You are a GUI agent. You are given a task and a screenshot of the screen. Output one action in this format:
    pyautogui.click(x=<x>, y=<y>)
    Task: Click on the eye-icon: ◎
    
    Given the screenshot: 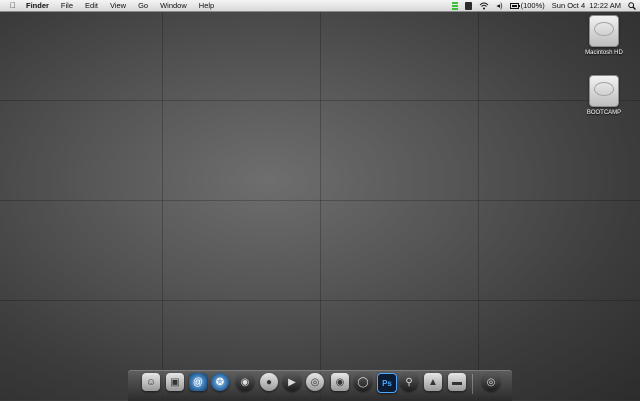 What is the action you would take?
    pyautogui.click(x=315, y=382)
    